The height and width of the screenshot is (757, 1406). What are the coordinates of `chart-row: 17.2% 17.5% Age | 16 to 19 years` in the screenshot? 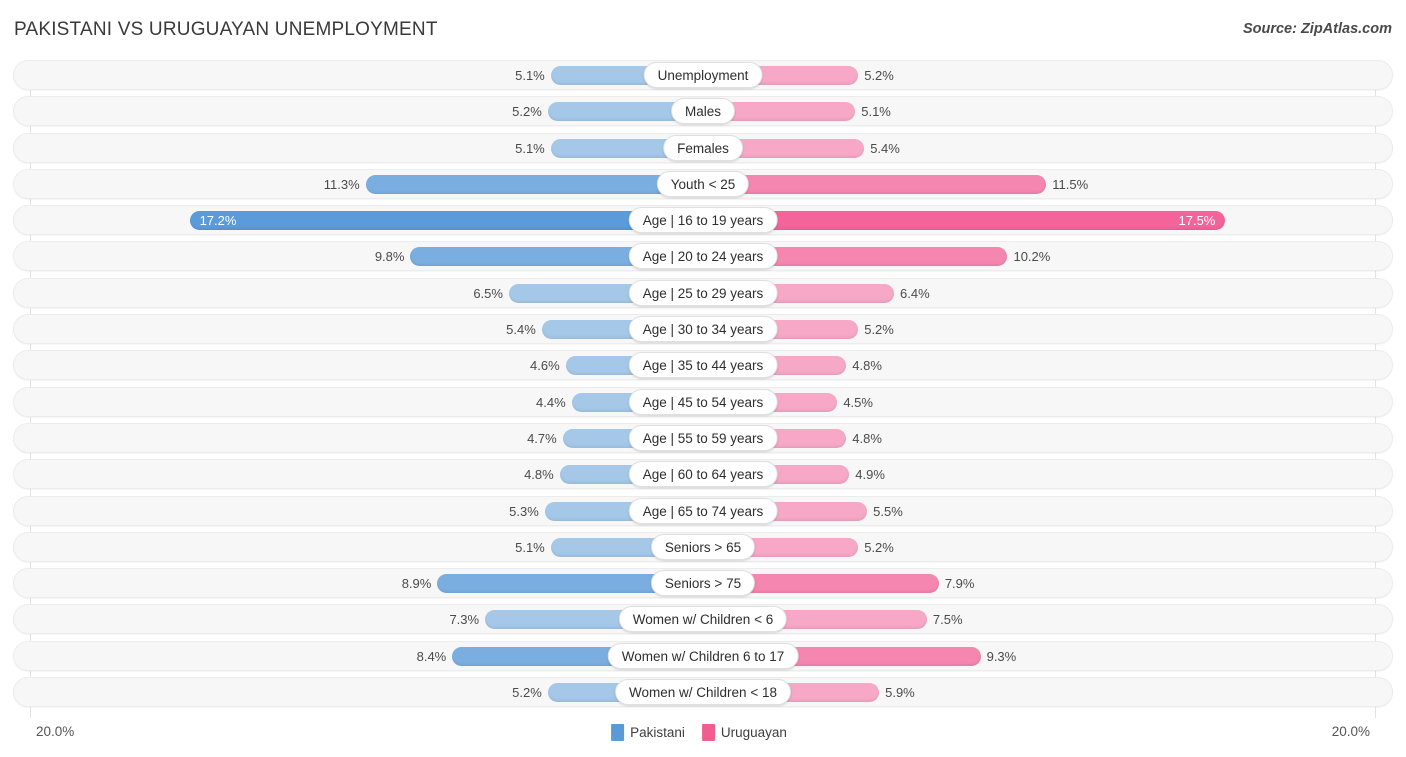 It's located at (703, 220).